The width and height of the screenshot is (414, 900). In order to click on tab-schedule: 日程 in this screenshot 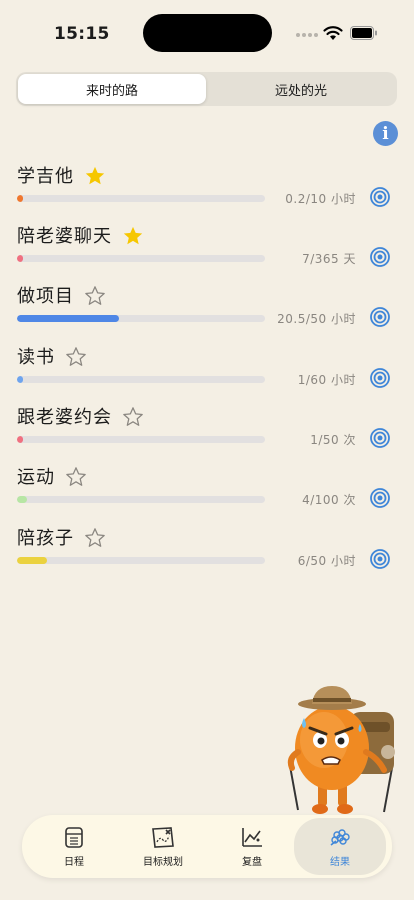, I will do `click(74, 846)`.